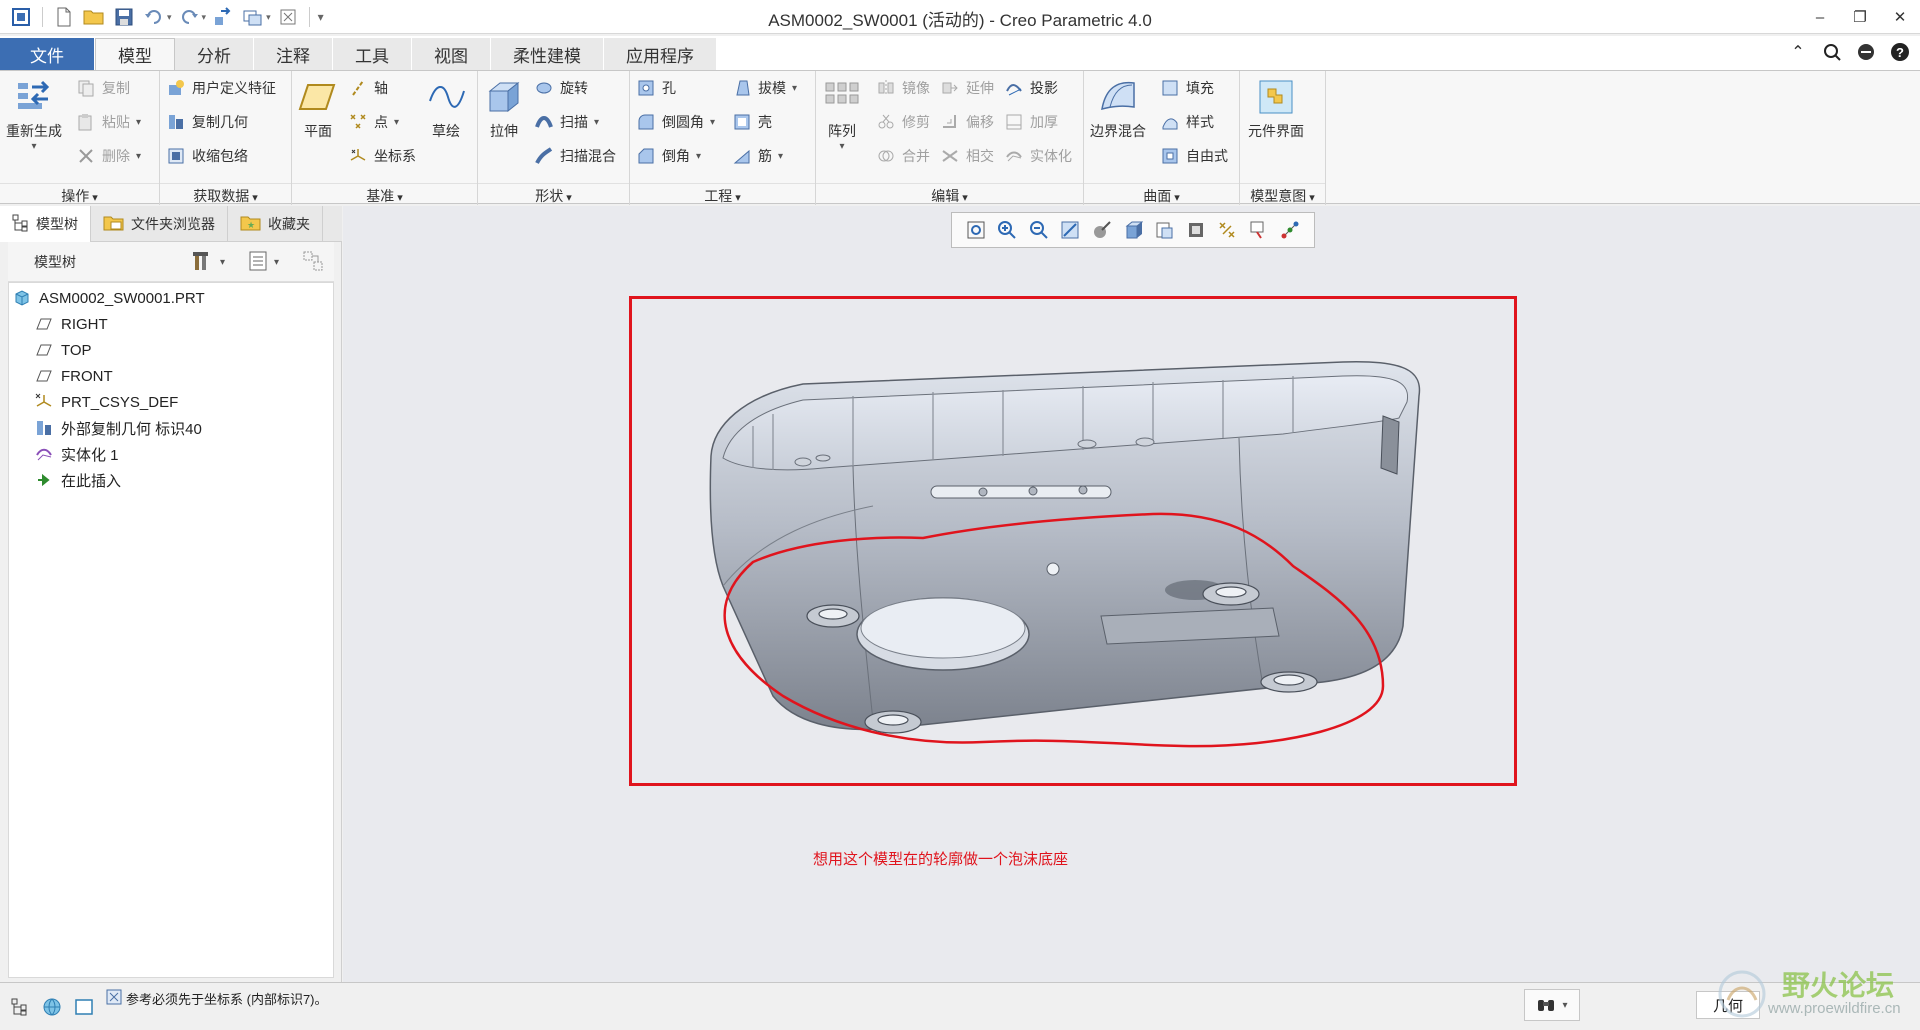 The height and width of the screenshot is (1030, 1920). What do you see at coordinates (446, 109) in the screenshot?
I see `sketch-button: 草绘` at bounding box center [446, 109].